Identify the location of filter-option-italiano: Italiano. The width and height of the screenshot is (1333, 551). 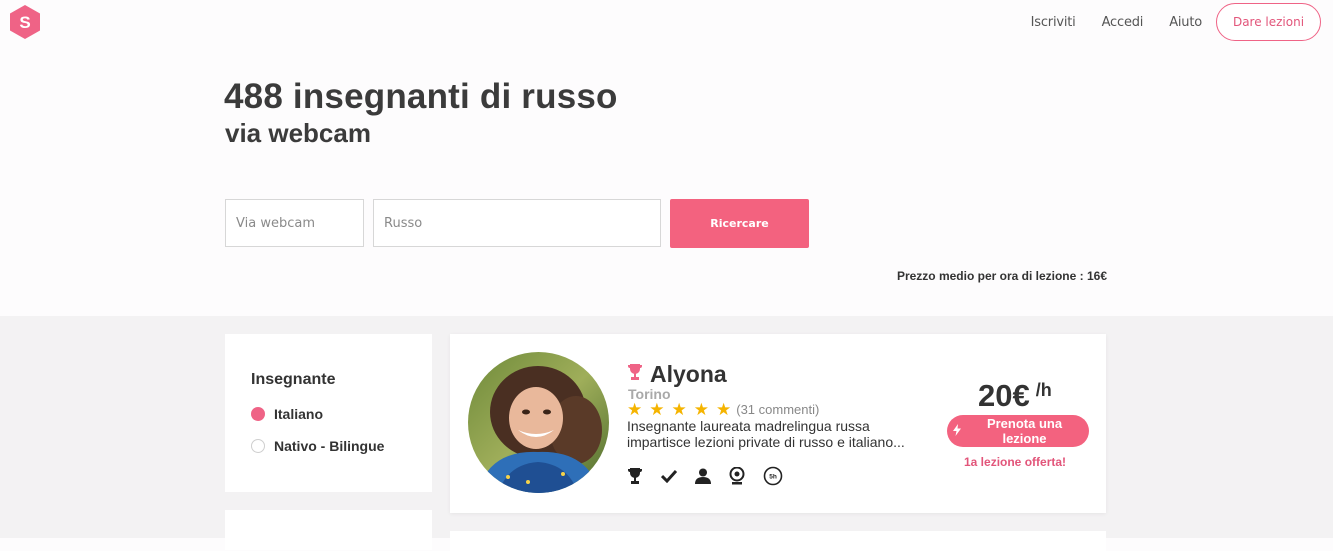
(287, 414).